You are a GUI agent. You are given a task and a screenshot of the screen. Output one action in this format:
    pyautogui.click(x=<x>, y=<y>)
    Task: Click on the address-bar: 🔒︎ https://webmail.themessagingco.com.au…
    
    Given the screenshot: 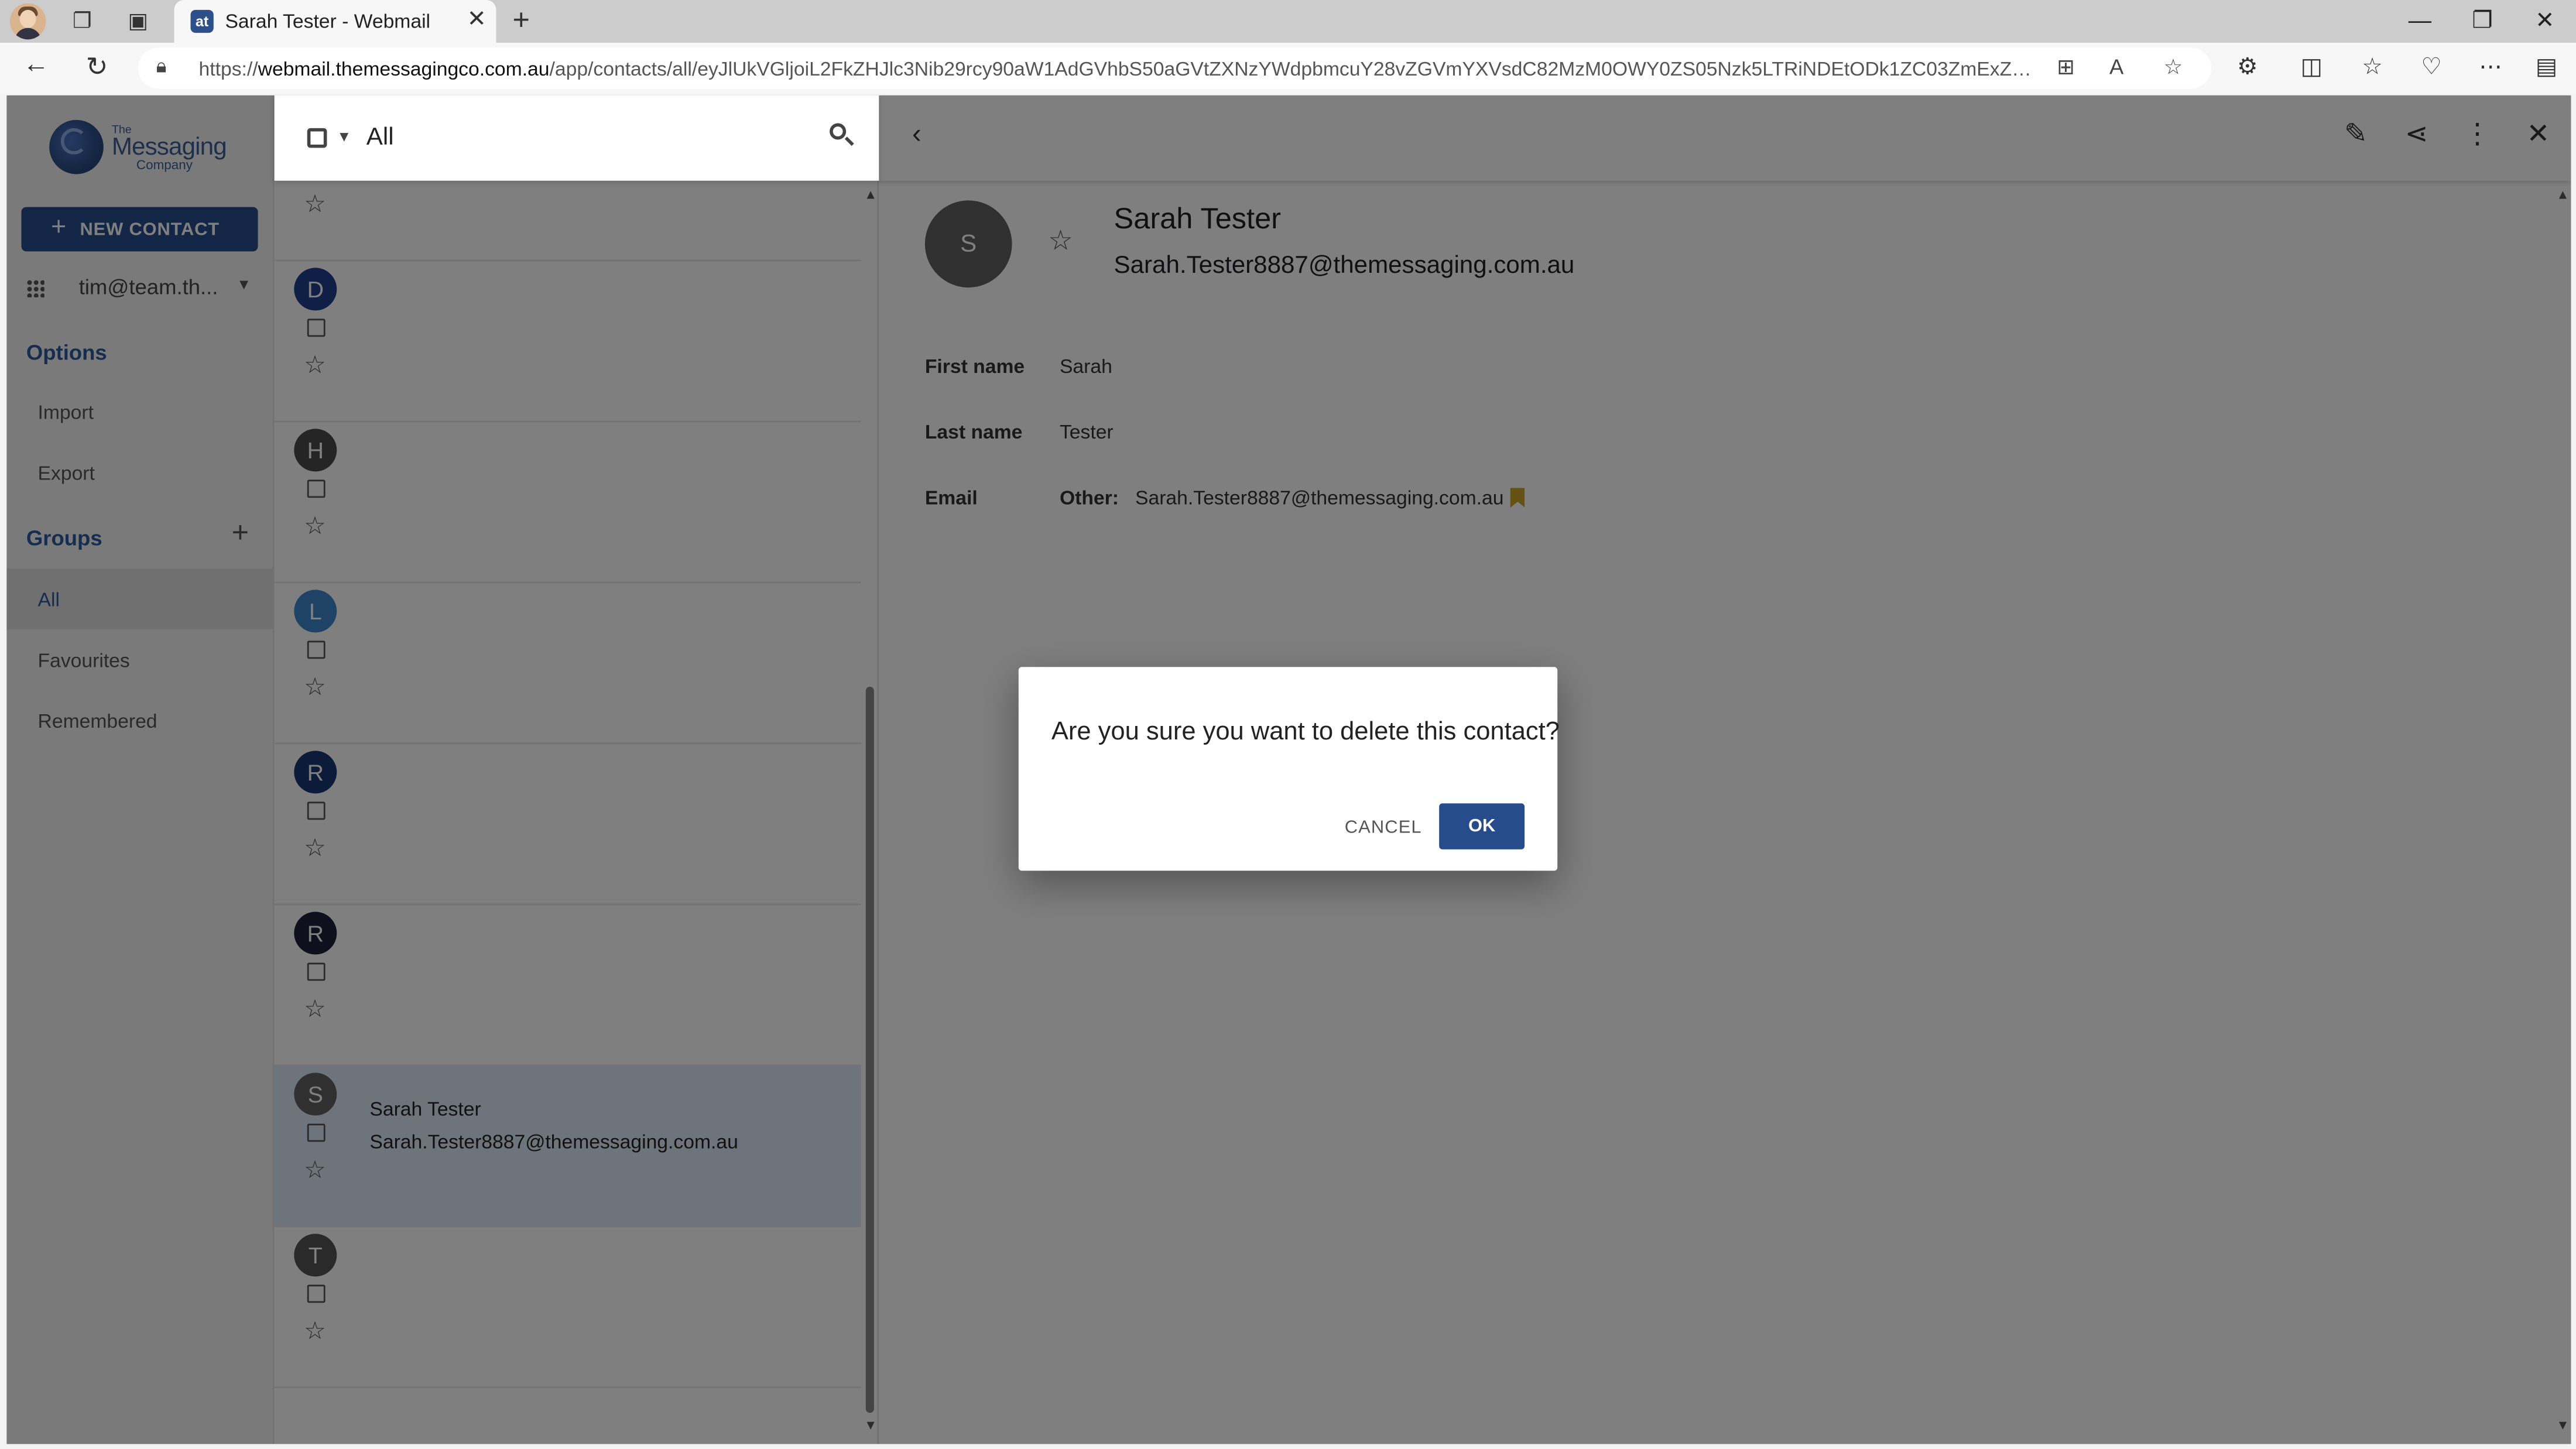 What is the action you would take?
    pyautogui.click(x=1175, y=68)
    